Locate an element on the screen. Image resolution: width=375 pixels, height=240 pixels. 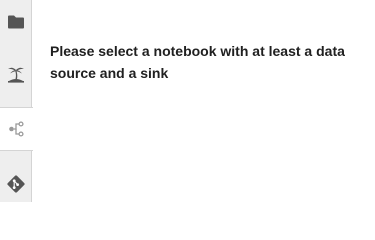
island-icon is located at coordinates (16, 74).